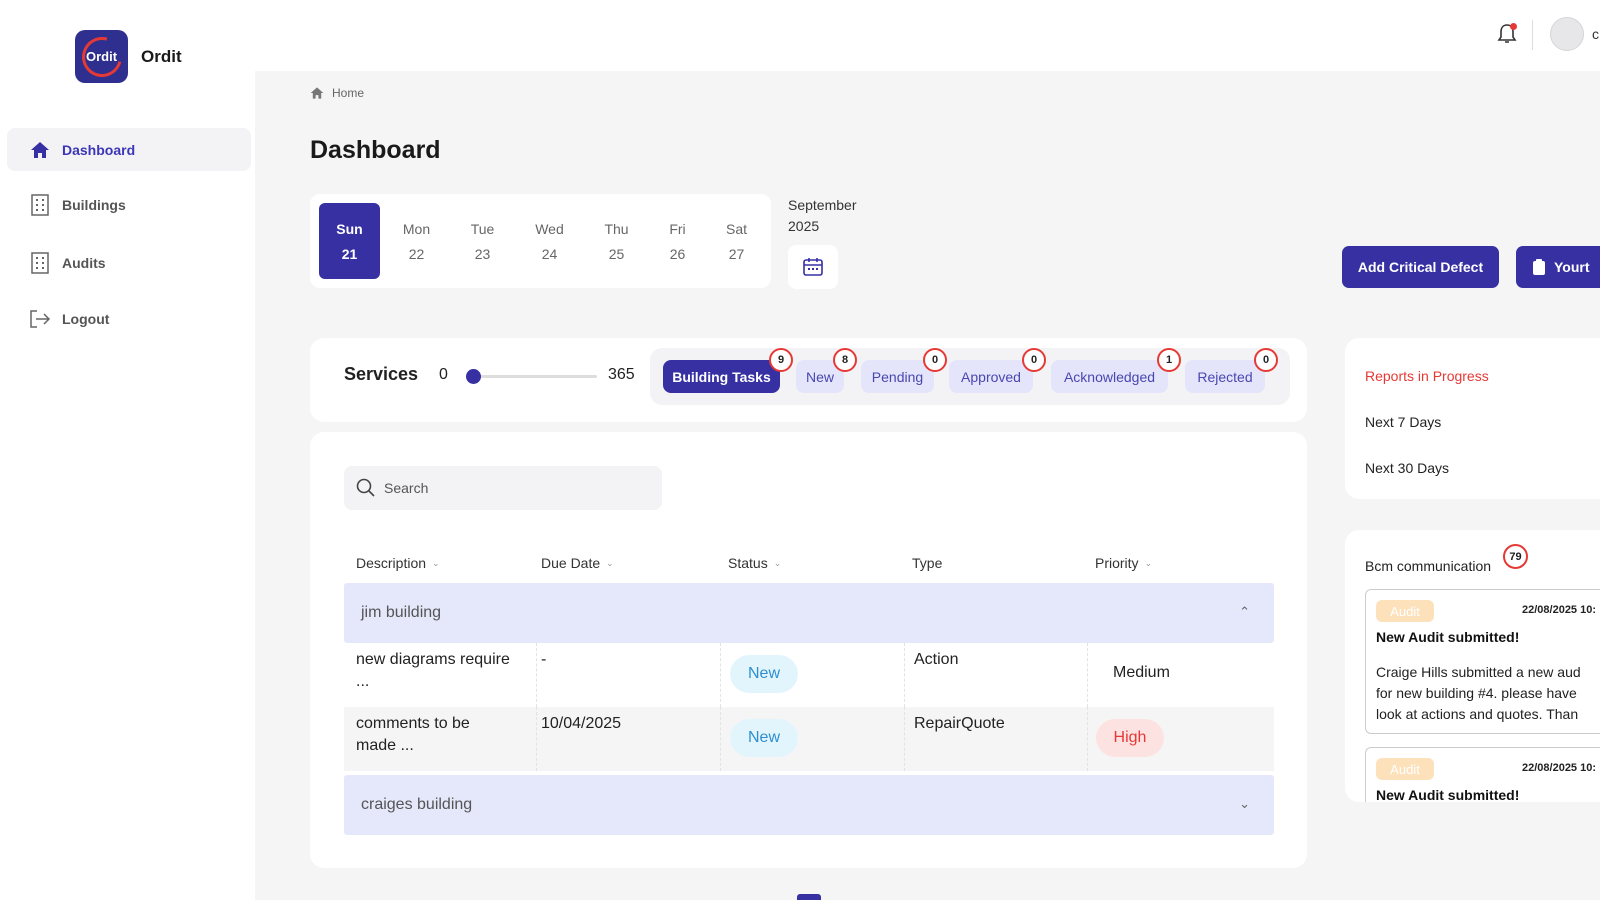 The height and width of the screenshot is (900, 1600). I want to click on day-sun: Sun 21, so click(349, 241).